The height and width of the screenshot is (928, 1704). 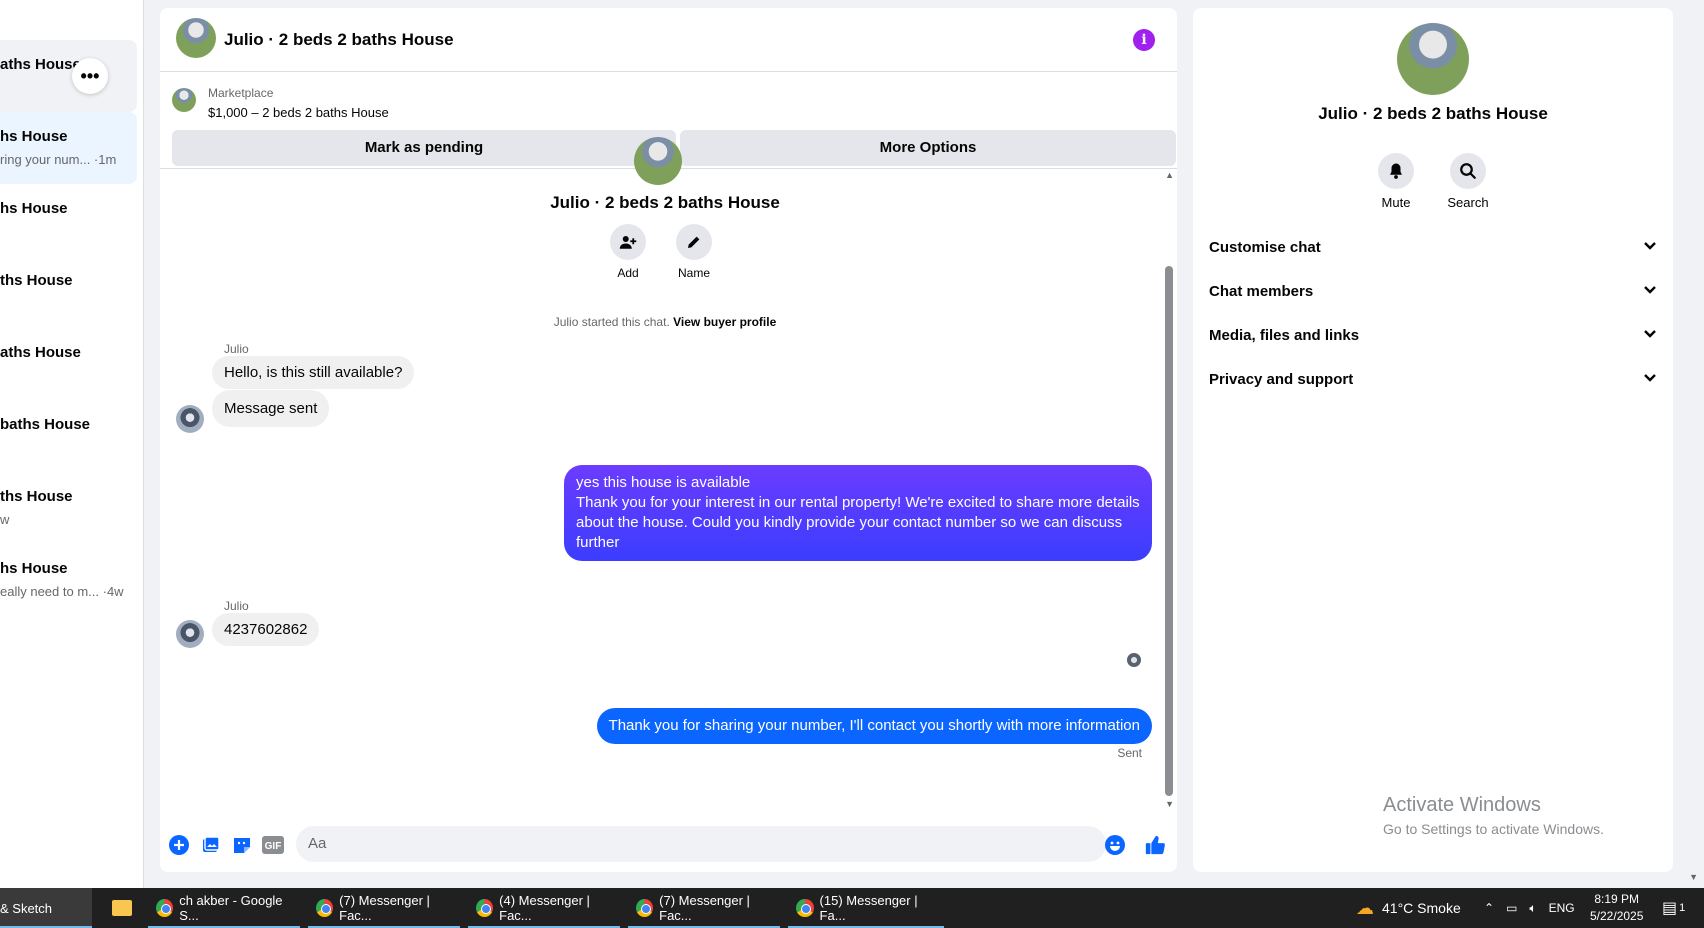 I want to click on thumbs-up-icon, so click(x=1155, y=845).